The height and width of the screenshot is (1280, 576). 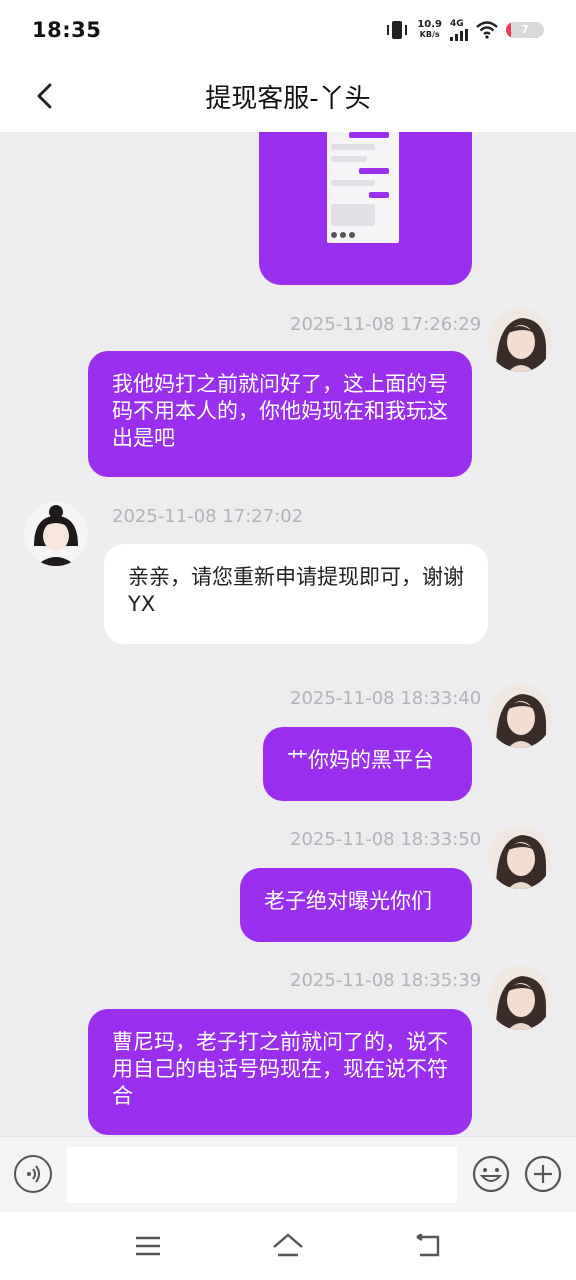 I want to click on message-timestamp: 2025-11-08 17:27:02, so click(x=208, y=516).